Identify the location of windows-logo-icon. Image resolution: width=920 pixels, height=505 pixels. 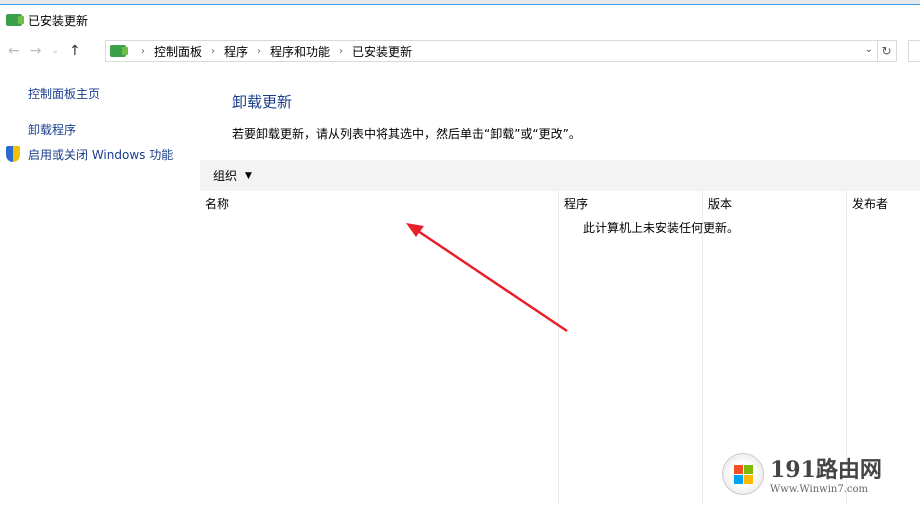
(743, 473).